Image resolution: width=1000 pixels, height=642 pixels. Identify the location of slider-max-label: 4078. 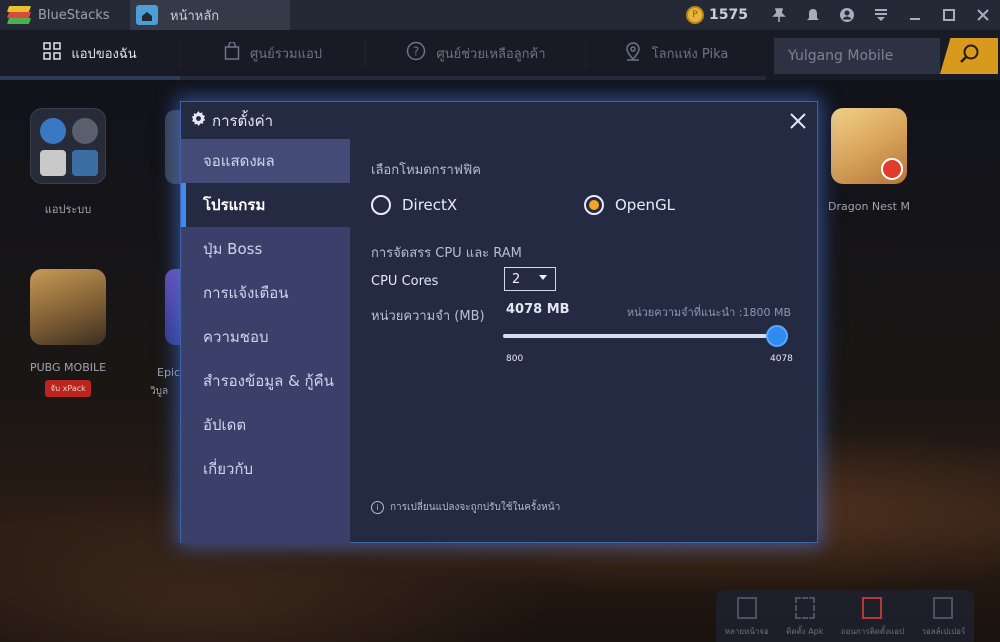
(781, 359).